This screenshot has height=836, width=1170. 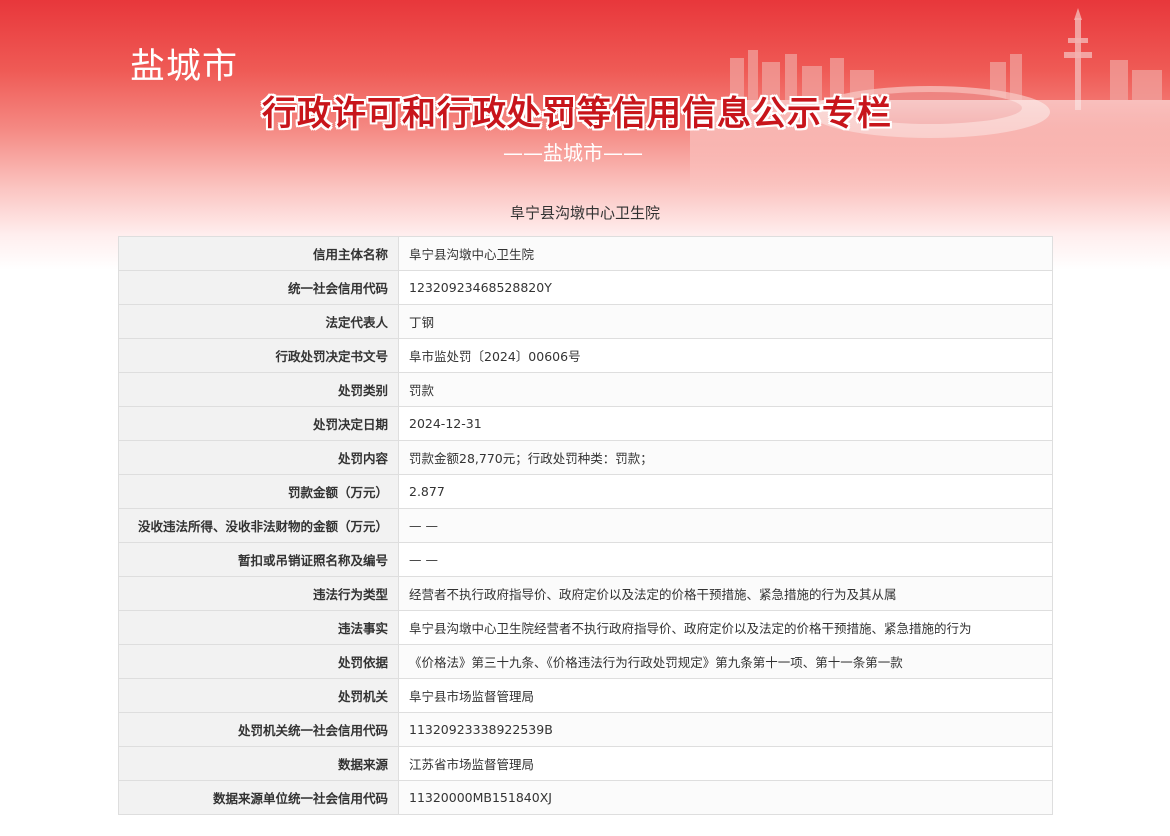 I want to click on row-value: 11320923338922539B, so click(x=725, y=729).